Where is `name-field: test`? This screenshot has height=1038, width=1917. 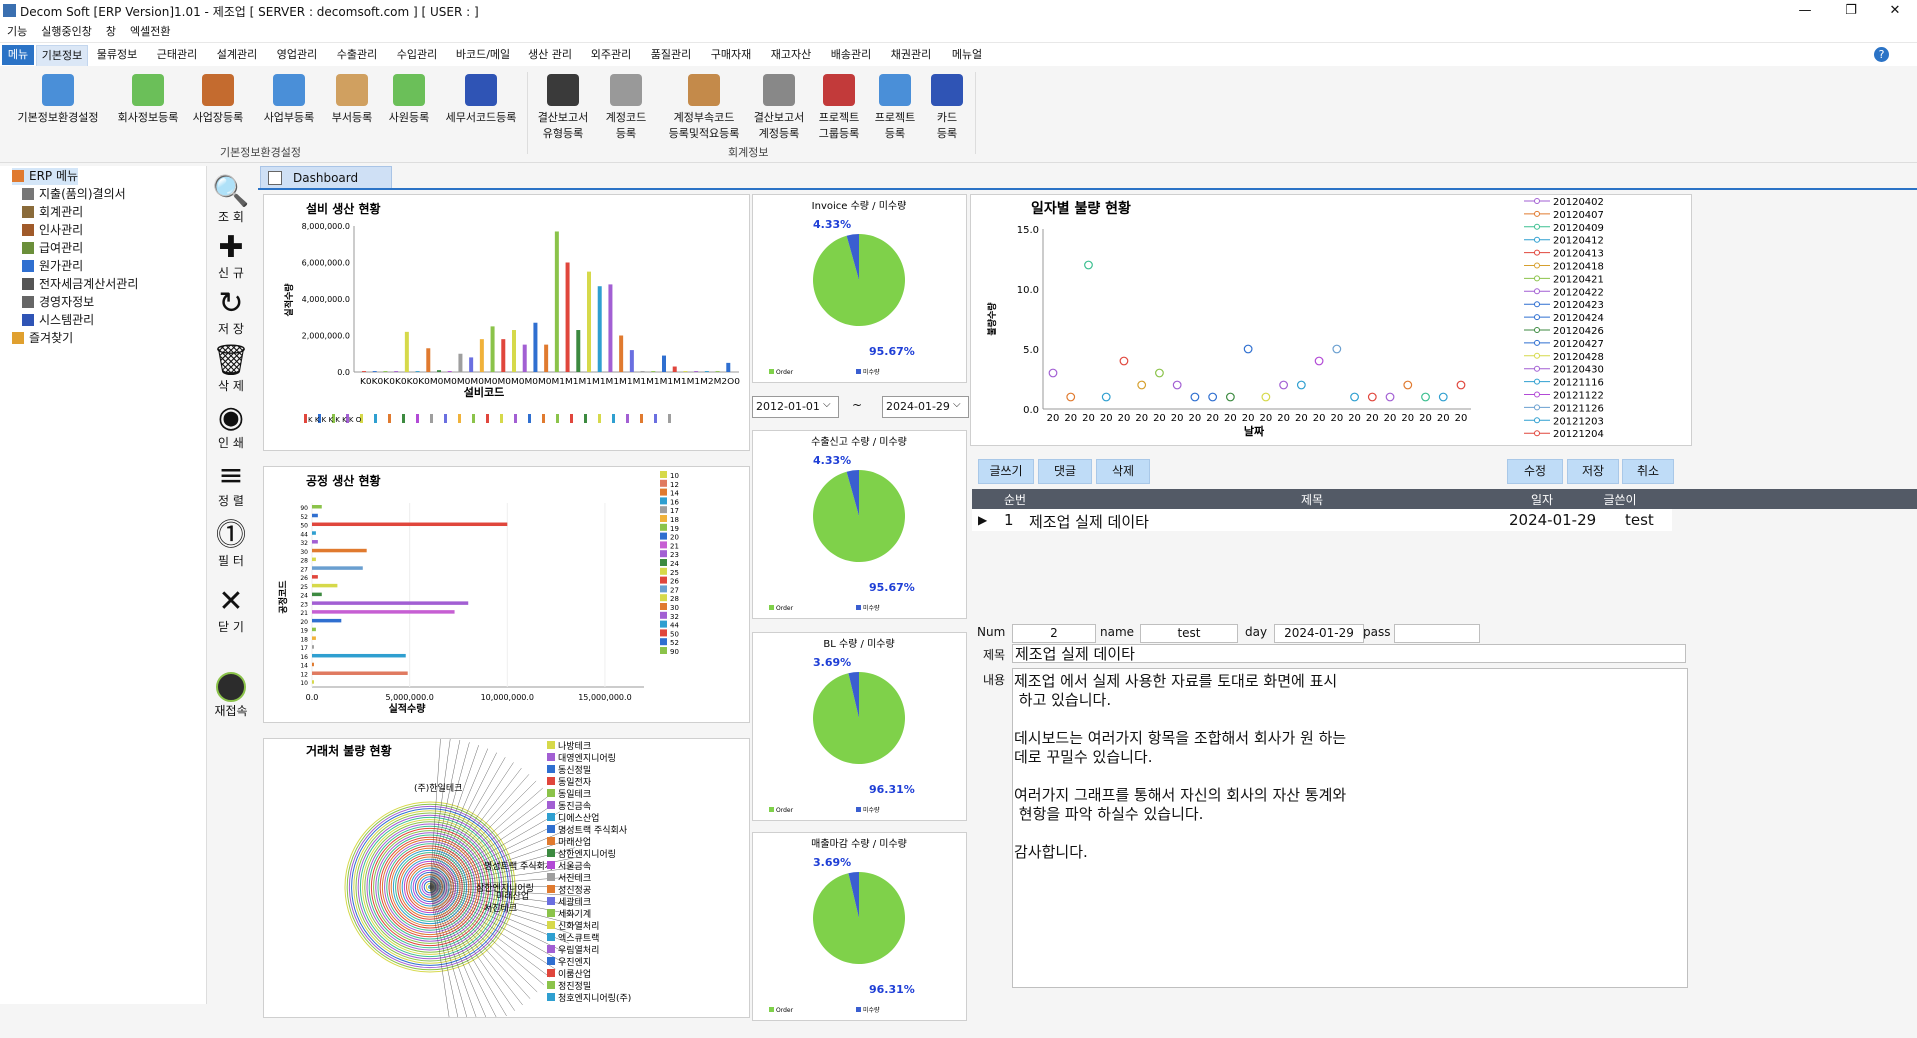 name-field: test is located at coordinates (1189, 633).